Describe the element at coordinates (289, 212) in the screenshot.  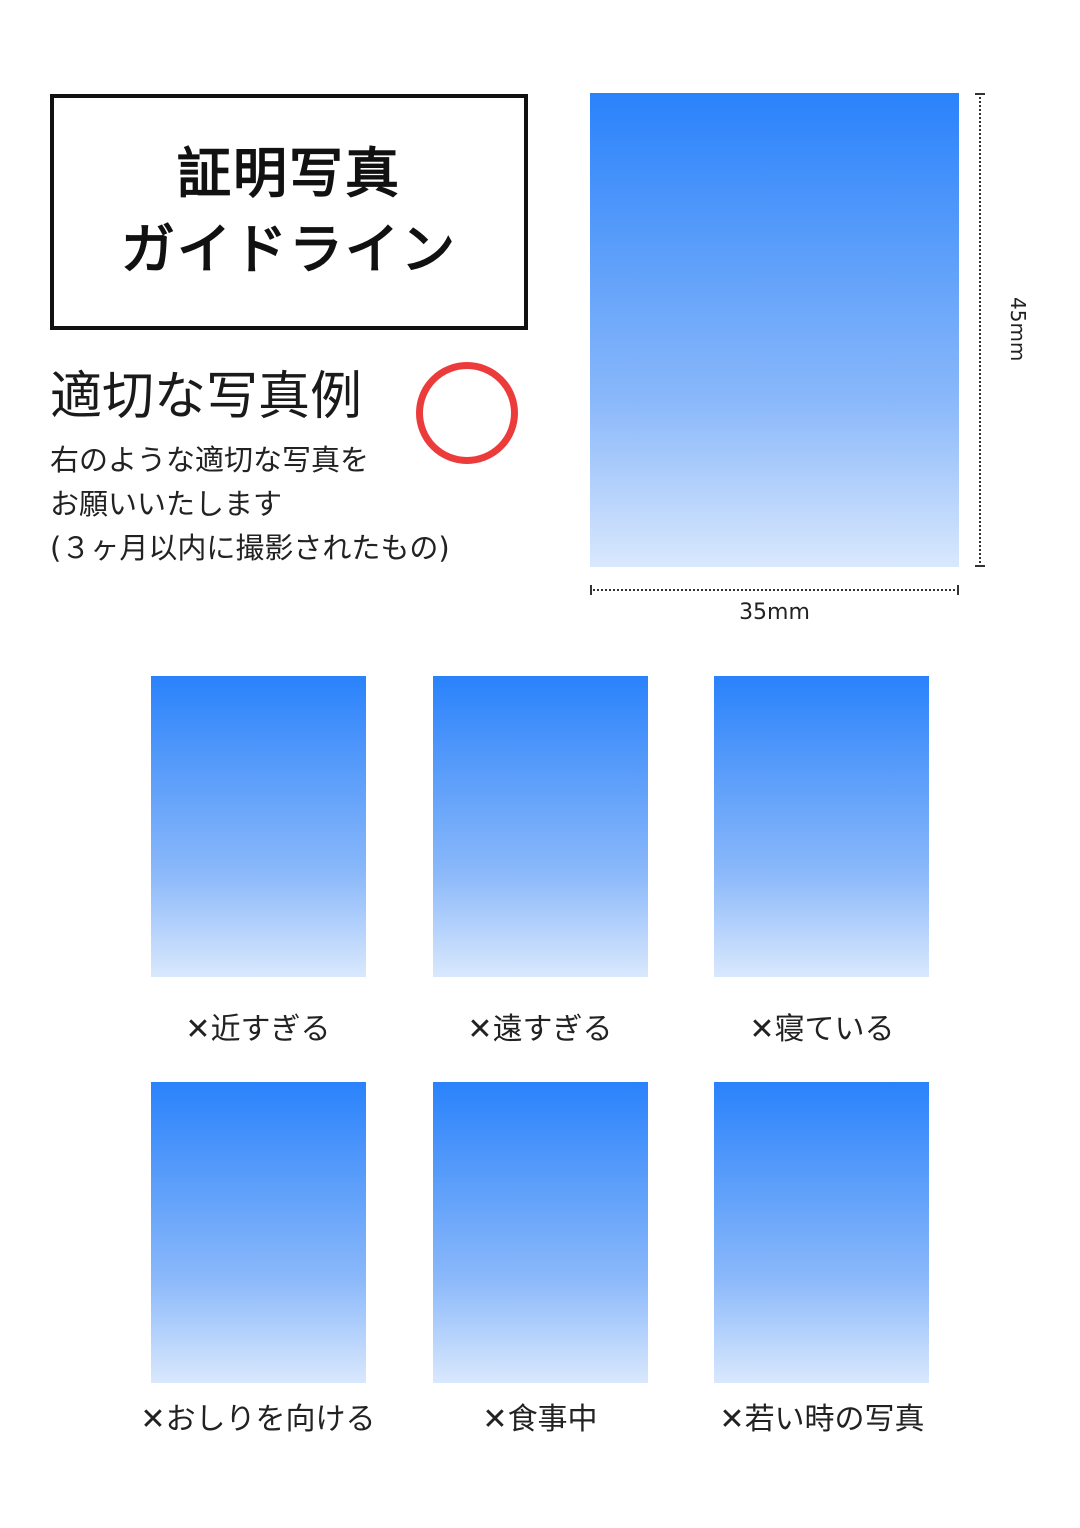
I see `title-box: 証明写真 ガイドライン` at that location.